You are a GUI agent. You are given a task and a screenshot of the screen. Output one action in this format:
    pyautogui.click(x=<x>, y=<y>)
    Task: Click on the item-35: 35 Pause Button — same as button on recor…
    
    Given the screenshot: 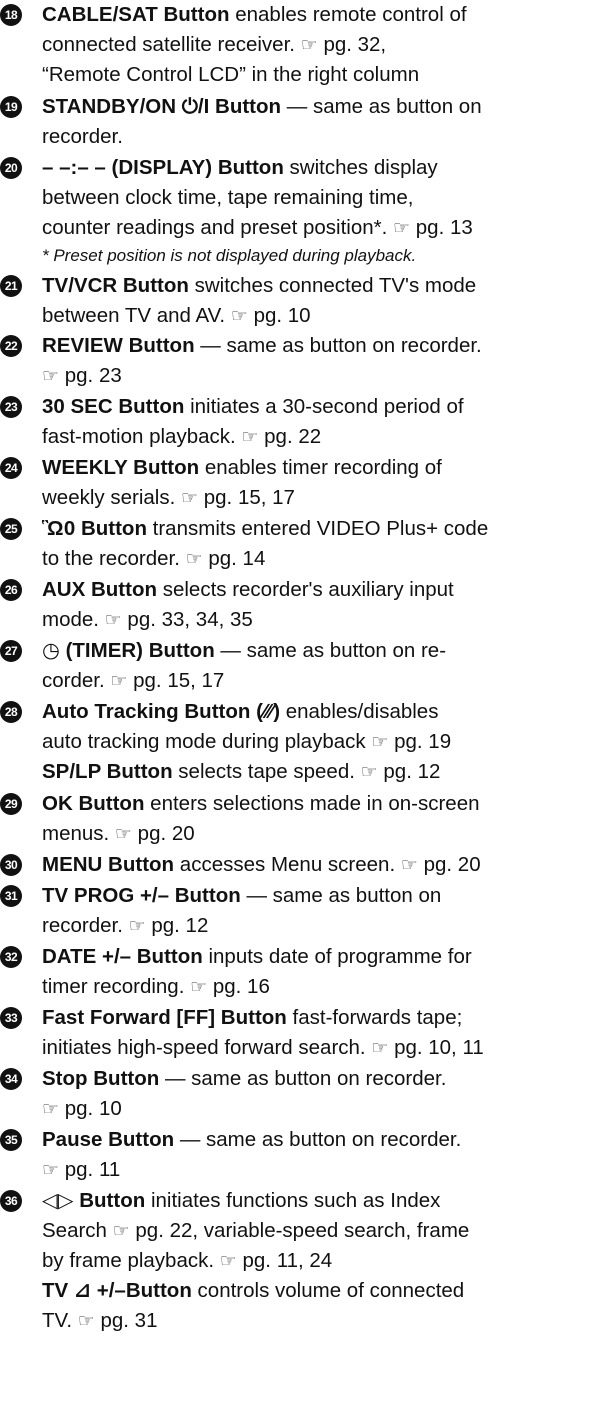 What is the action you would take?
    pyautogui.click(x=297, y=1155)
    